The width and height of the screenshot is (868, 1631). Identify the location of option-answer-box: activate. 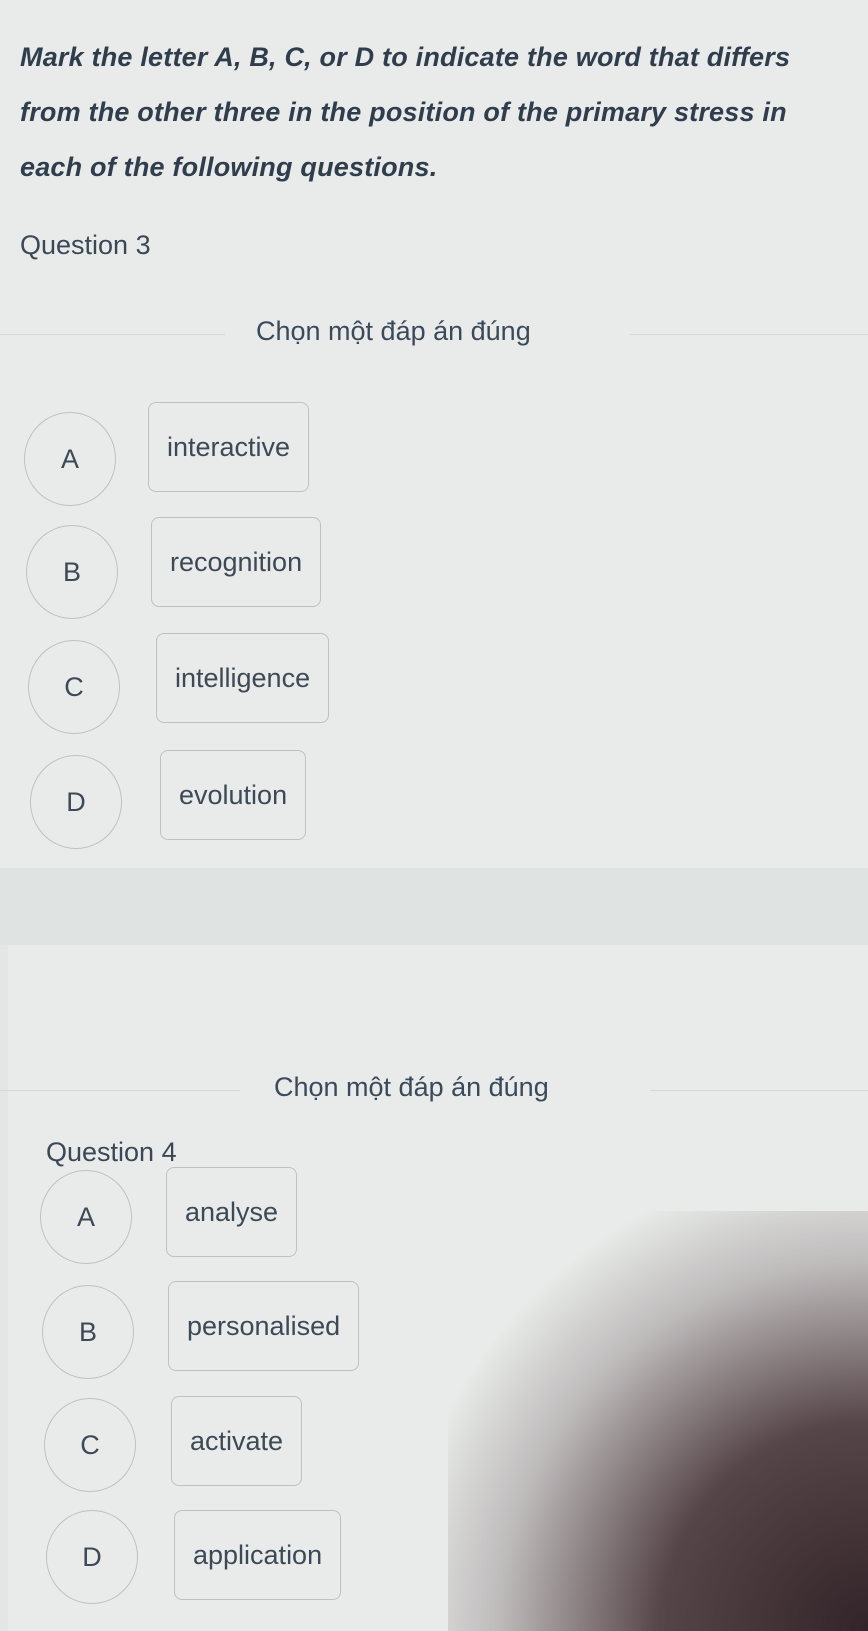
(237, 1441).